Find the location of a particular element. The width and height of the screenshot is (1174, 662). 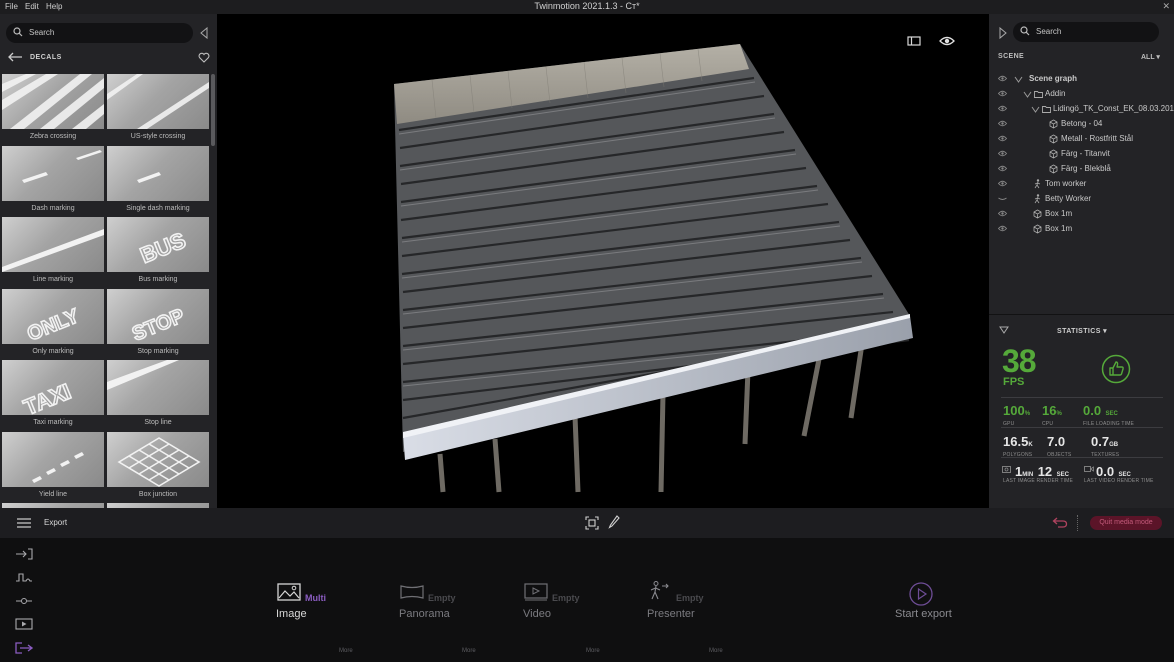

quit-media-mode-button: Quit media mode is located at coordinates (1126, 523).